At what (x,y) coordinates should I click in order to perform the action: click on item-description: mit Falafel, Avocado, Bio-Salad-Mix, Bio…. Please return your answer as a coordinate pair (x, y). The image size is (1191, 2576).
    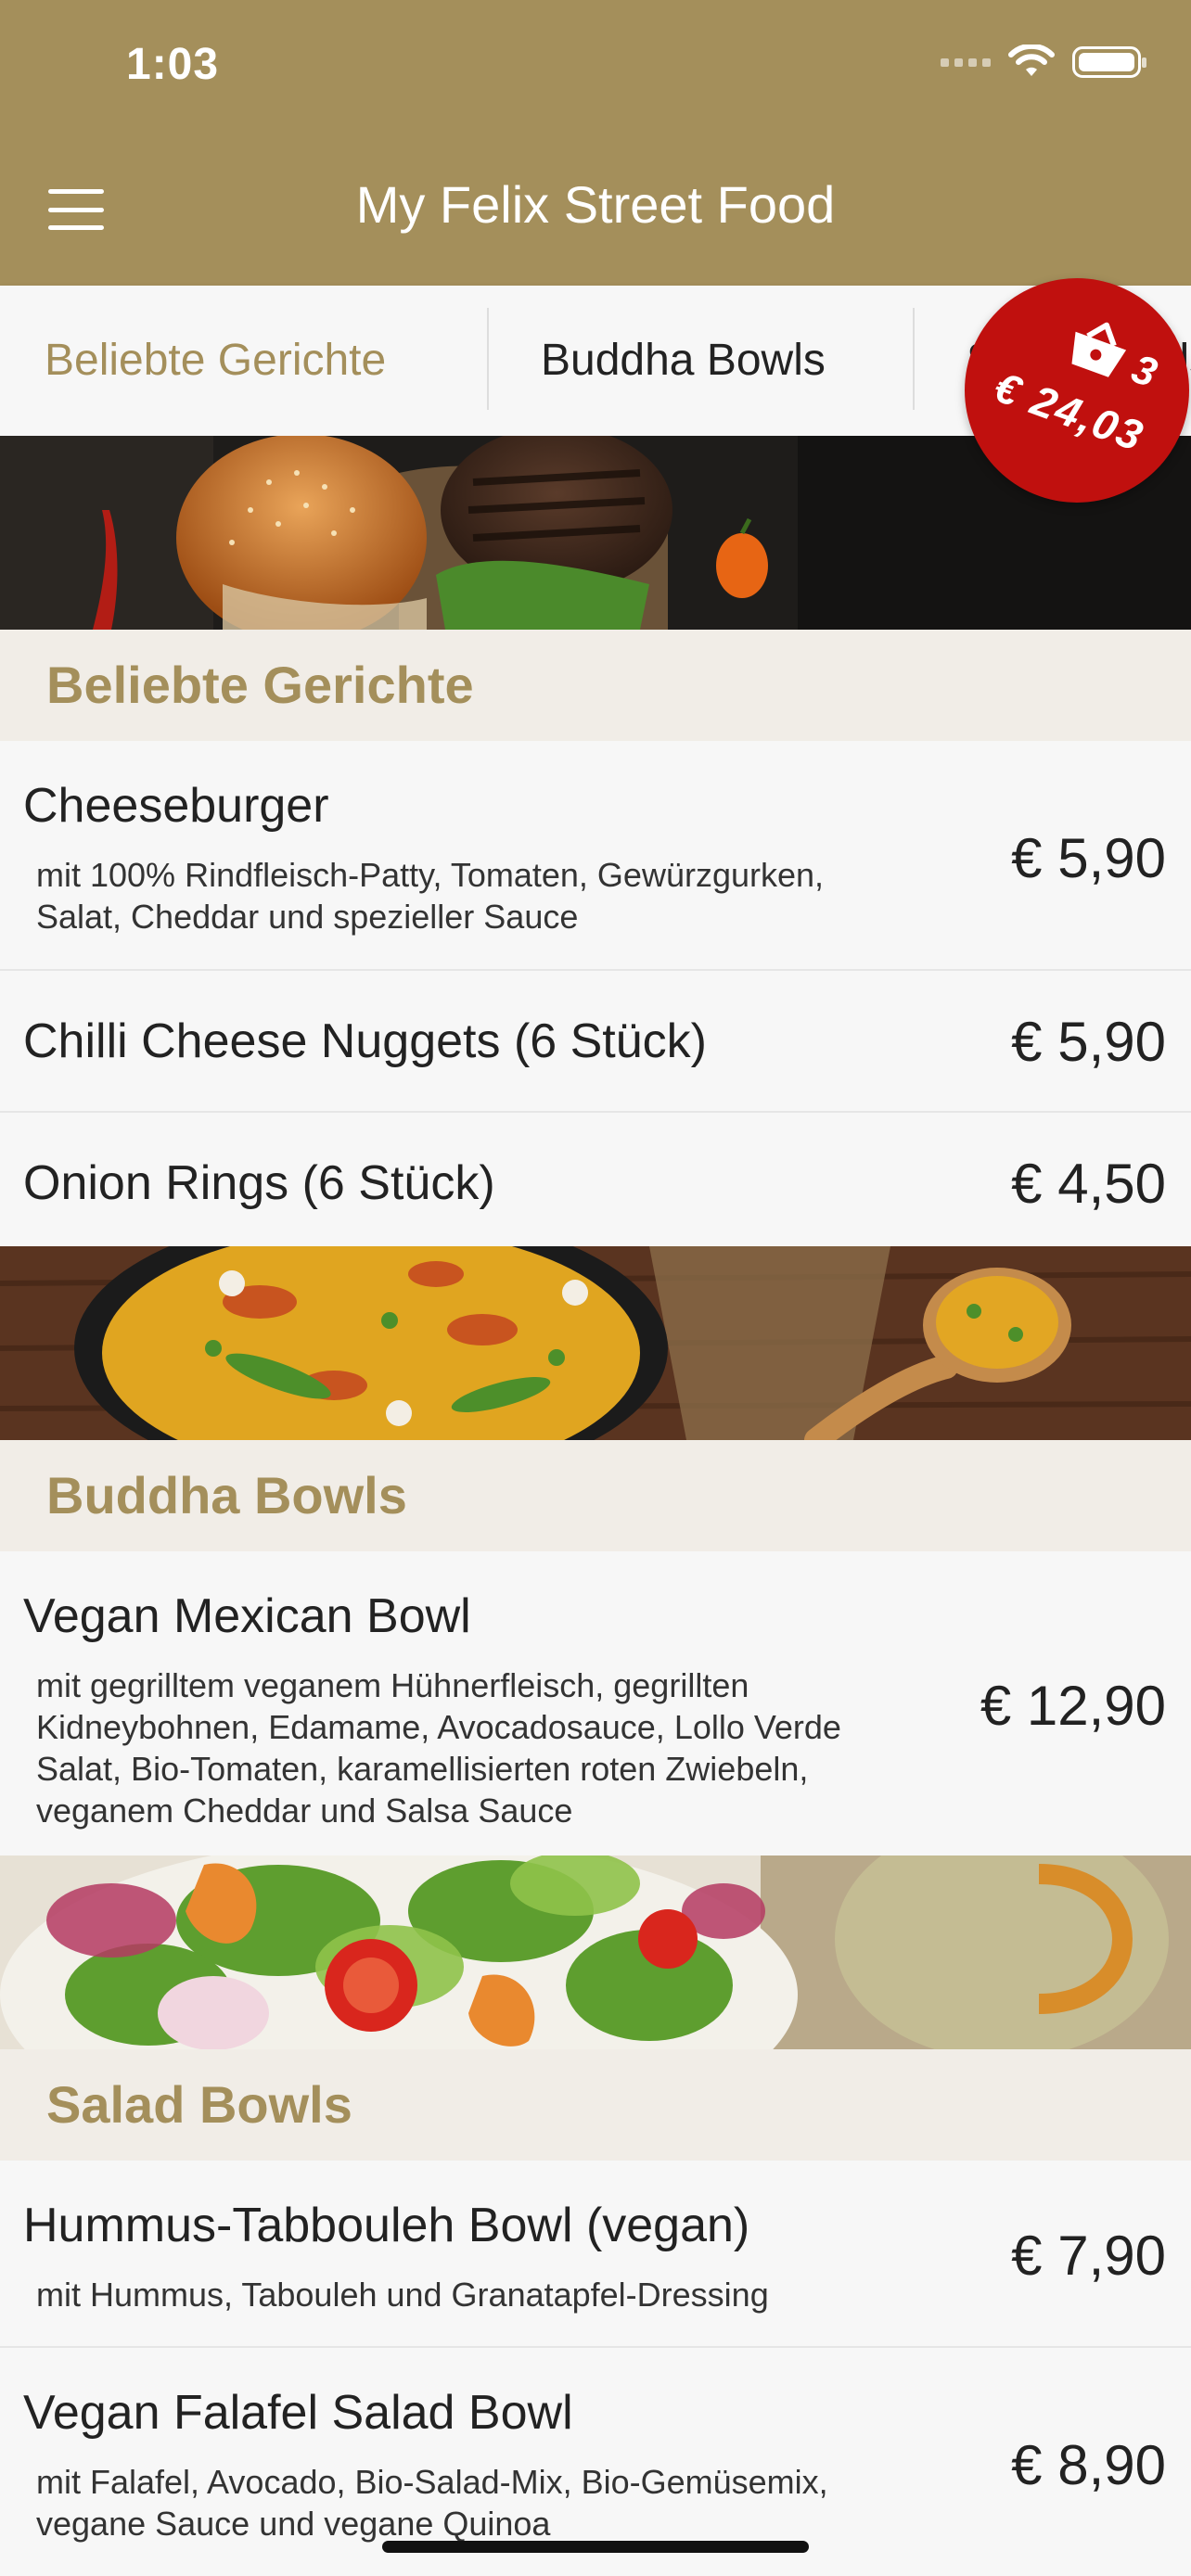
    Looking at the image, I should click on (432, 2503).